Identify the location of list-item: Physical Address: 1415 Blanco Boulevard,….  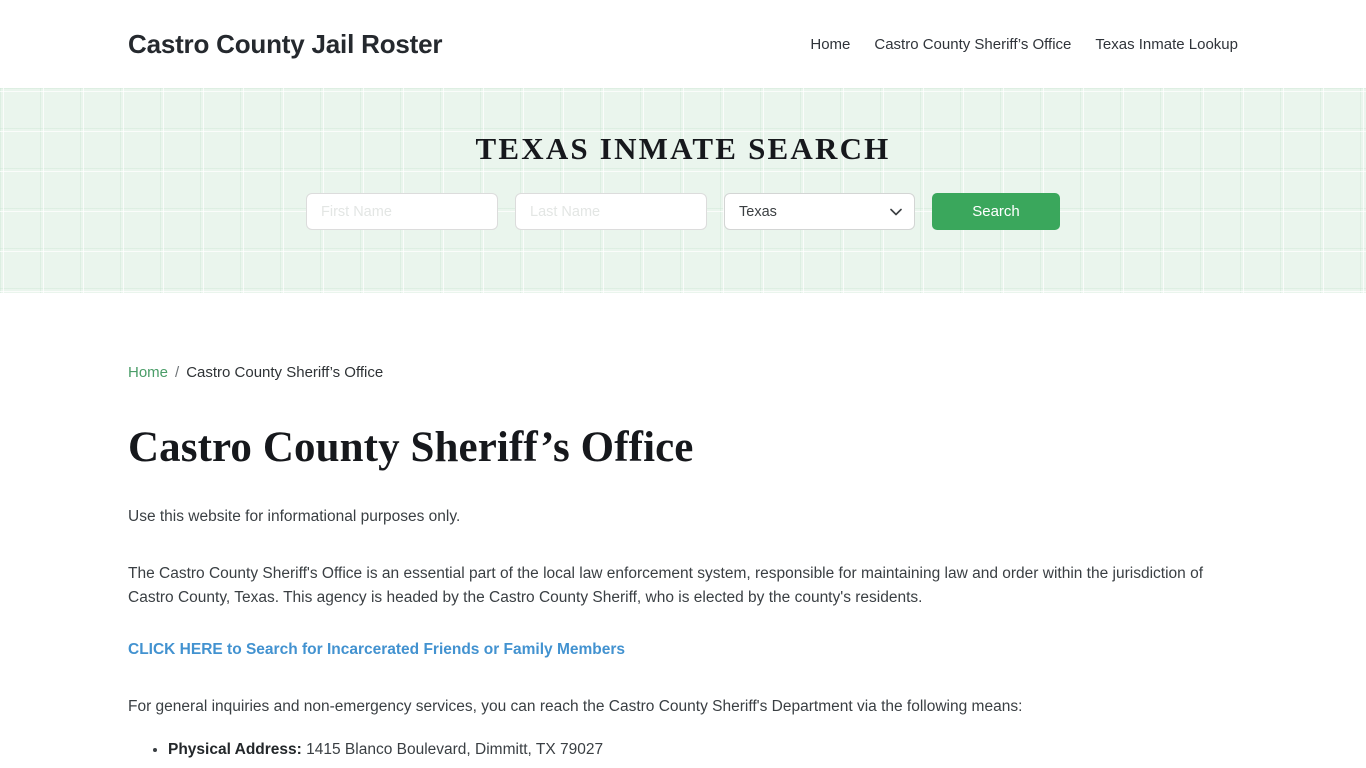
(703, 750).